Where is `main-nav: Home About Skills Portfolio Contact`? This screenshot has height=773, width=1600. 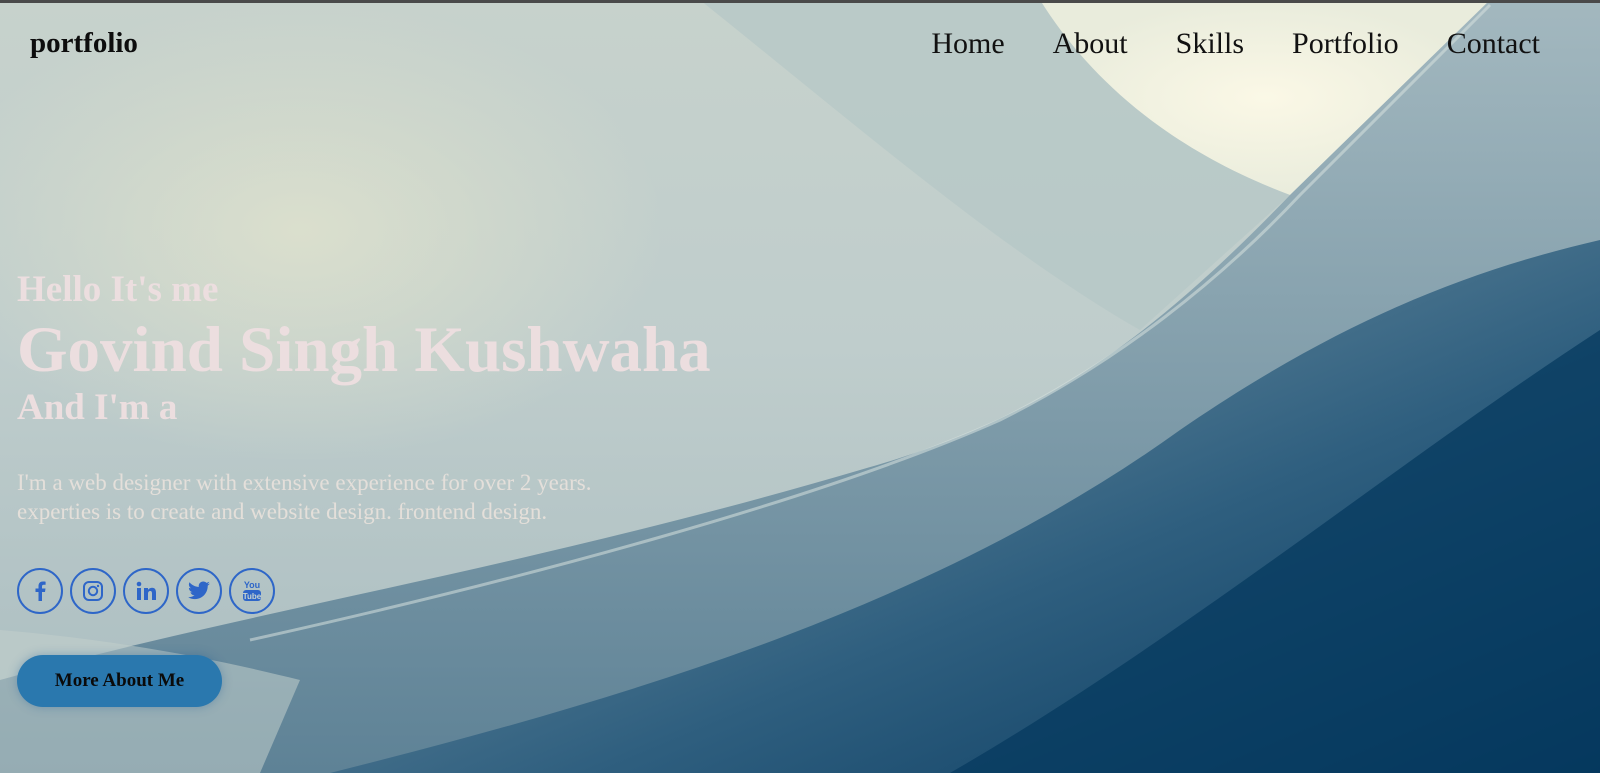 main-nav: Home About Skills Portfolio Contact is located at coordinates (1211, 44).